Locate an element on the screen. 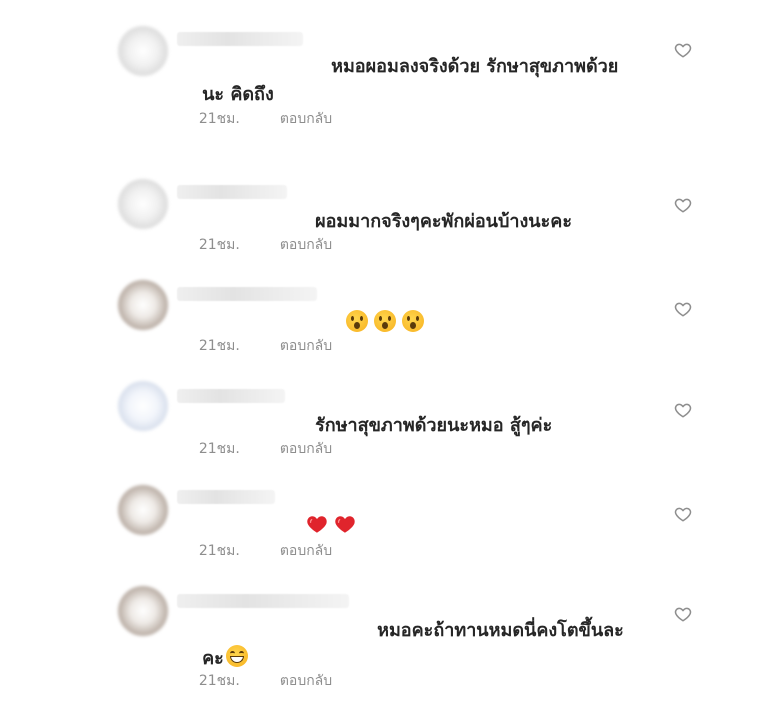  comment-text: ผอมมากจริงๆคะพักผ่อนบ้างนะคะ is located at coordinates (431, 222).